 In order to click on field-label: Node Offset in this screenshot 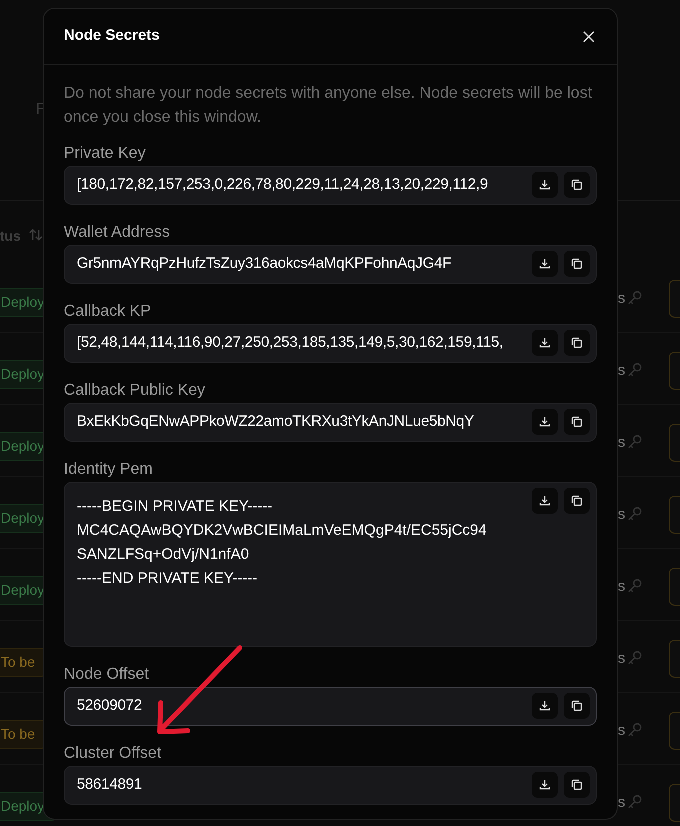, I will do `click(107, 675)`.